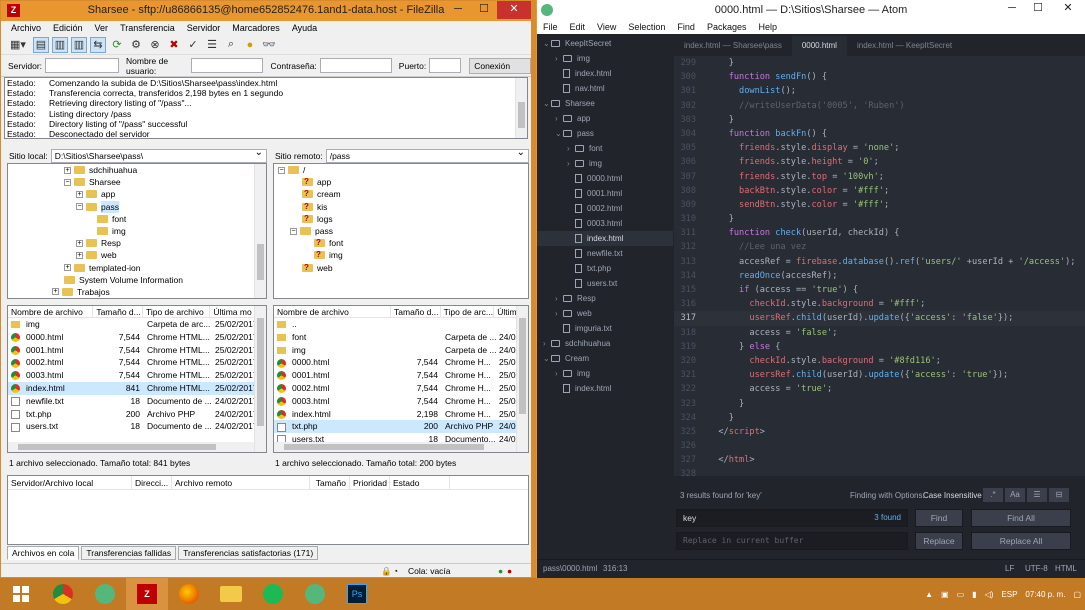 Image resolution: width=1085 pixels, height=610 pixels. What do you see at coordinates (605, 373) in the screenshot?
I see `tree-folder: › img` at bounding box center [605, 373].